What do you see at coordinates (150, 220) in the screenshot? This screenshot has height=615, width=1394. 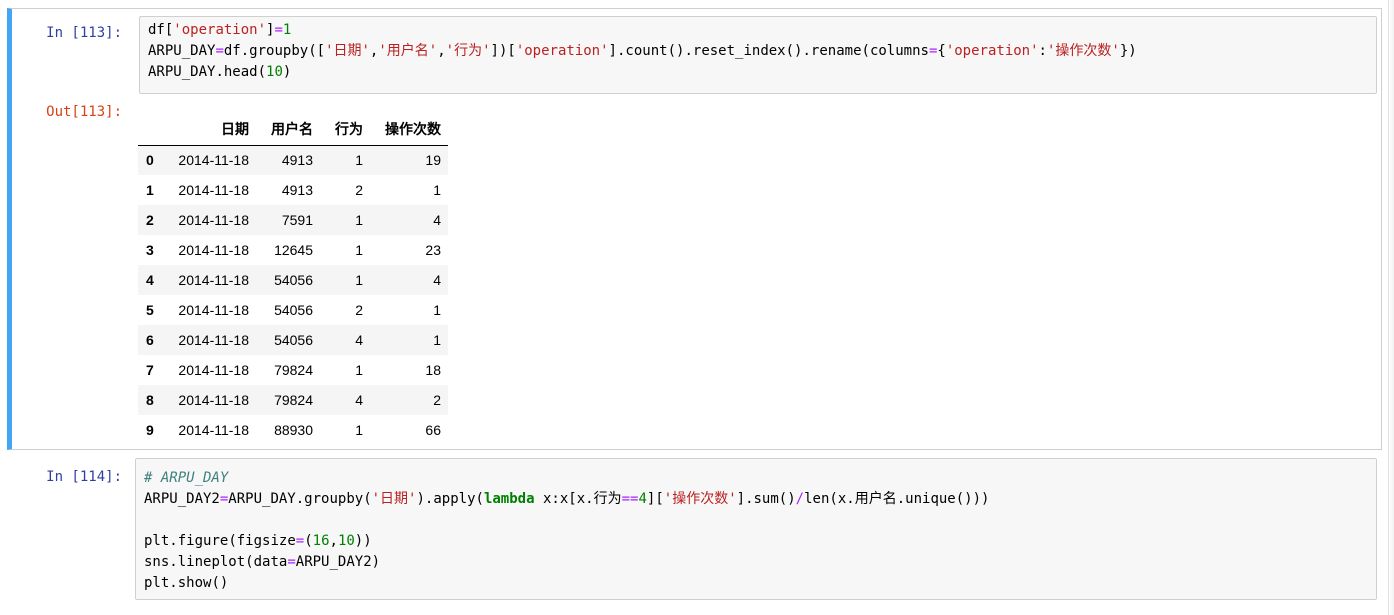 I see `row-index: 2` at bounding box center [150, 220].